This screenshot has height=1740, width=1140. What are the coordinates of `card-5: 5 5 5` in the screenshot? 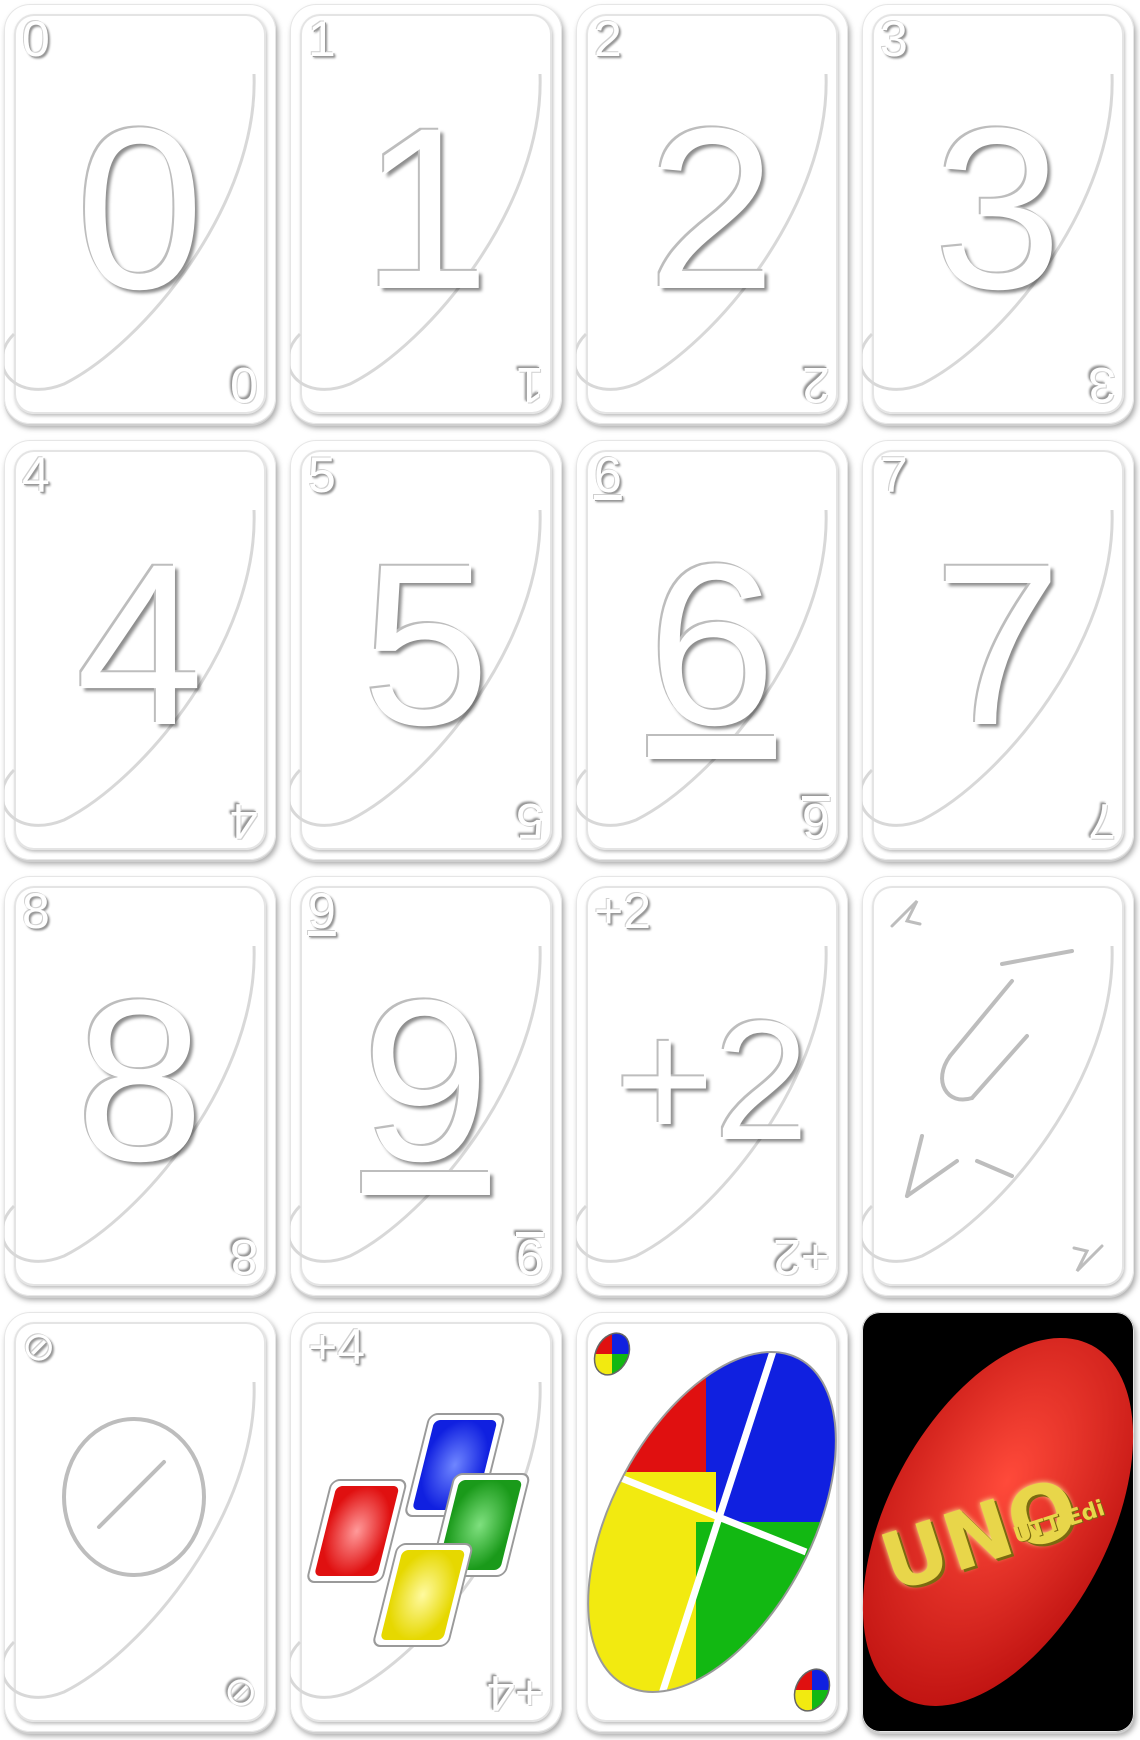 It's located at (426, 650).